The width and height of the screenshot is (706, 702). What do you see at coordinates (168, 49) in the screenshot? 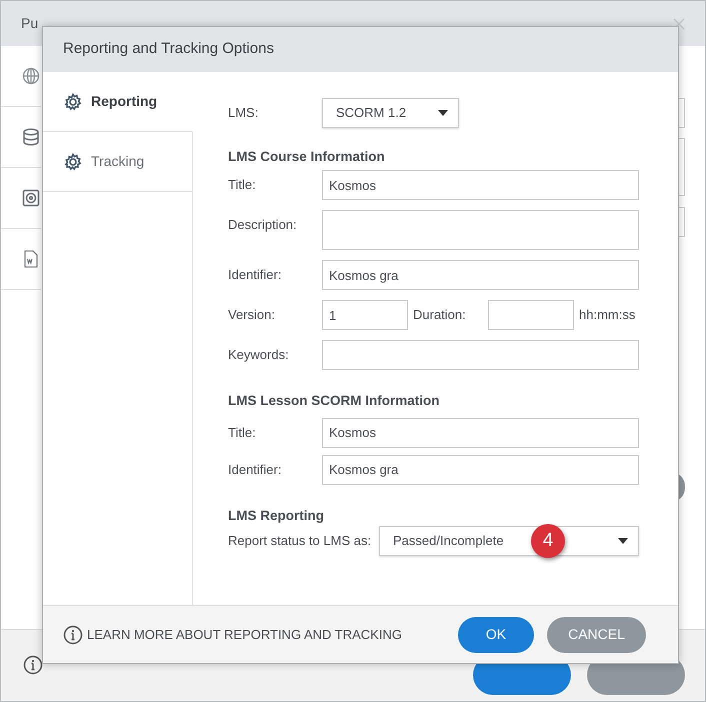
I see `dialog-title: Reporting and Tracking Options` at bounding box center [168, 49].